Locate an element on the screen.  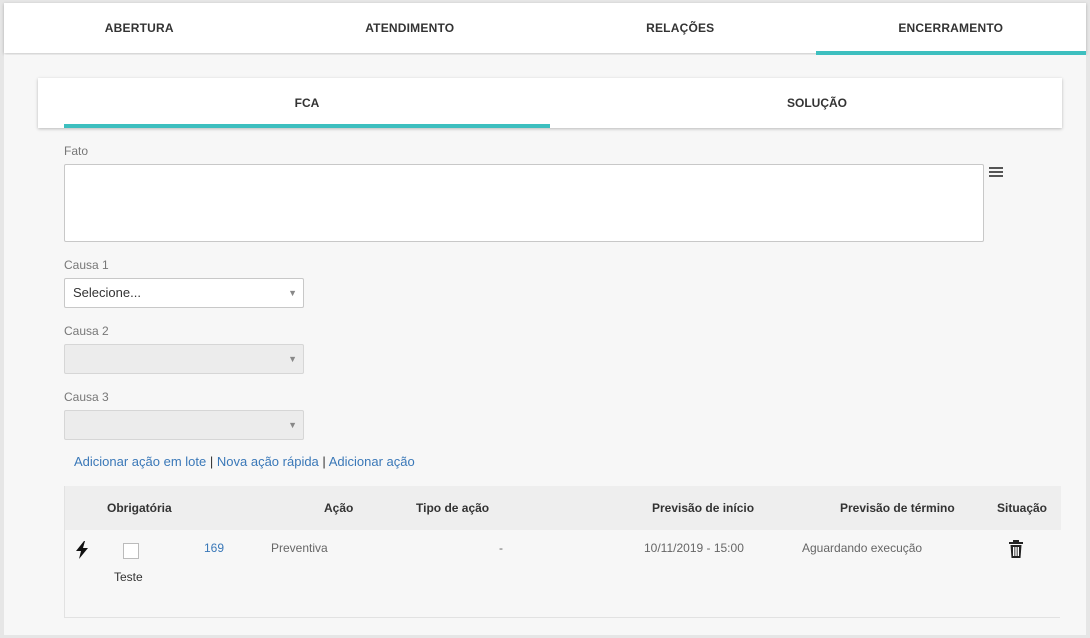
causa2-label: Causa 2 is located at coordinates (86, 331).